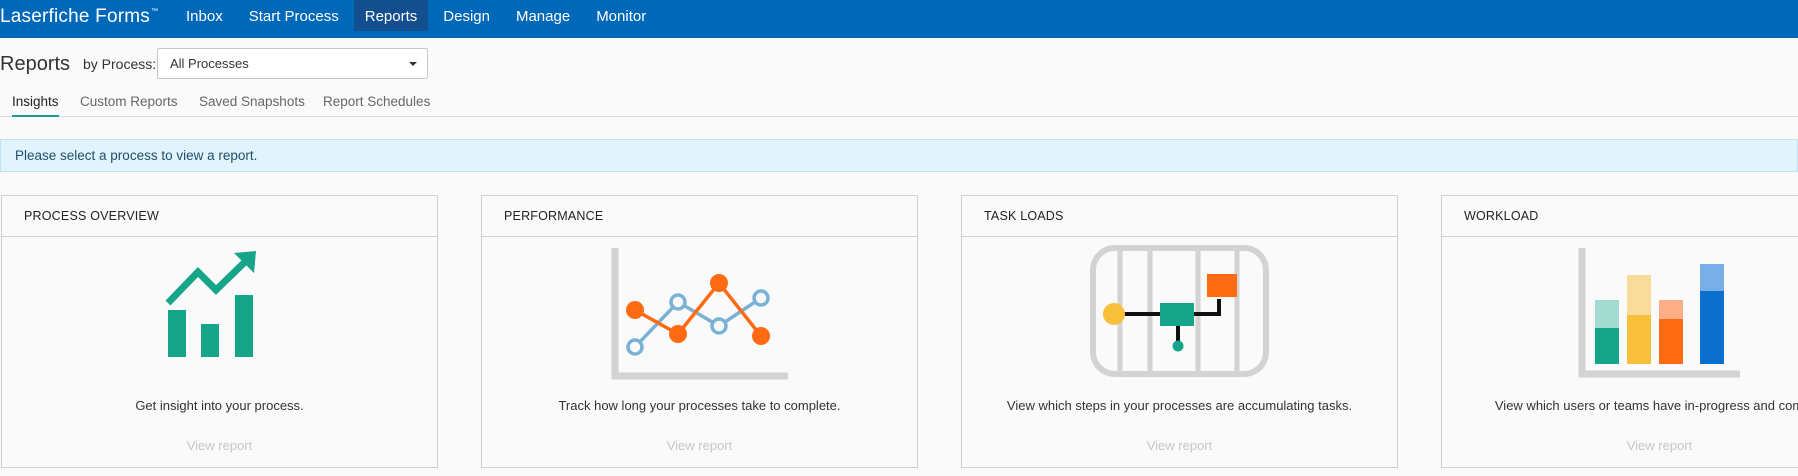 The image size is (1798, 476). Describe the element at coordinates (1179, 311) in the screenshot. I see `task-flow-icon` at that location.